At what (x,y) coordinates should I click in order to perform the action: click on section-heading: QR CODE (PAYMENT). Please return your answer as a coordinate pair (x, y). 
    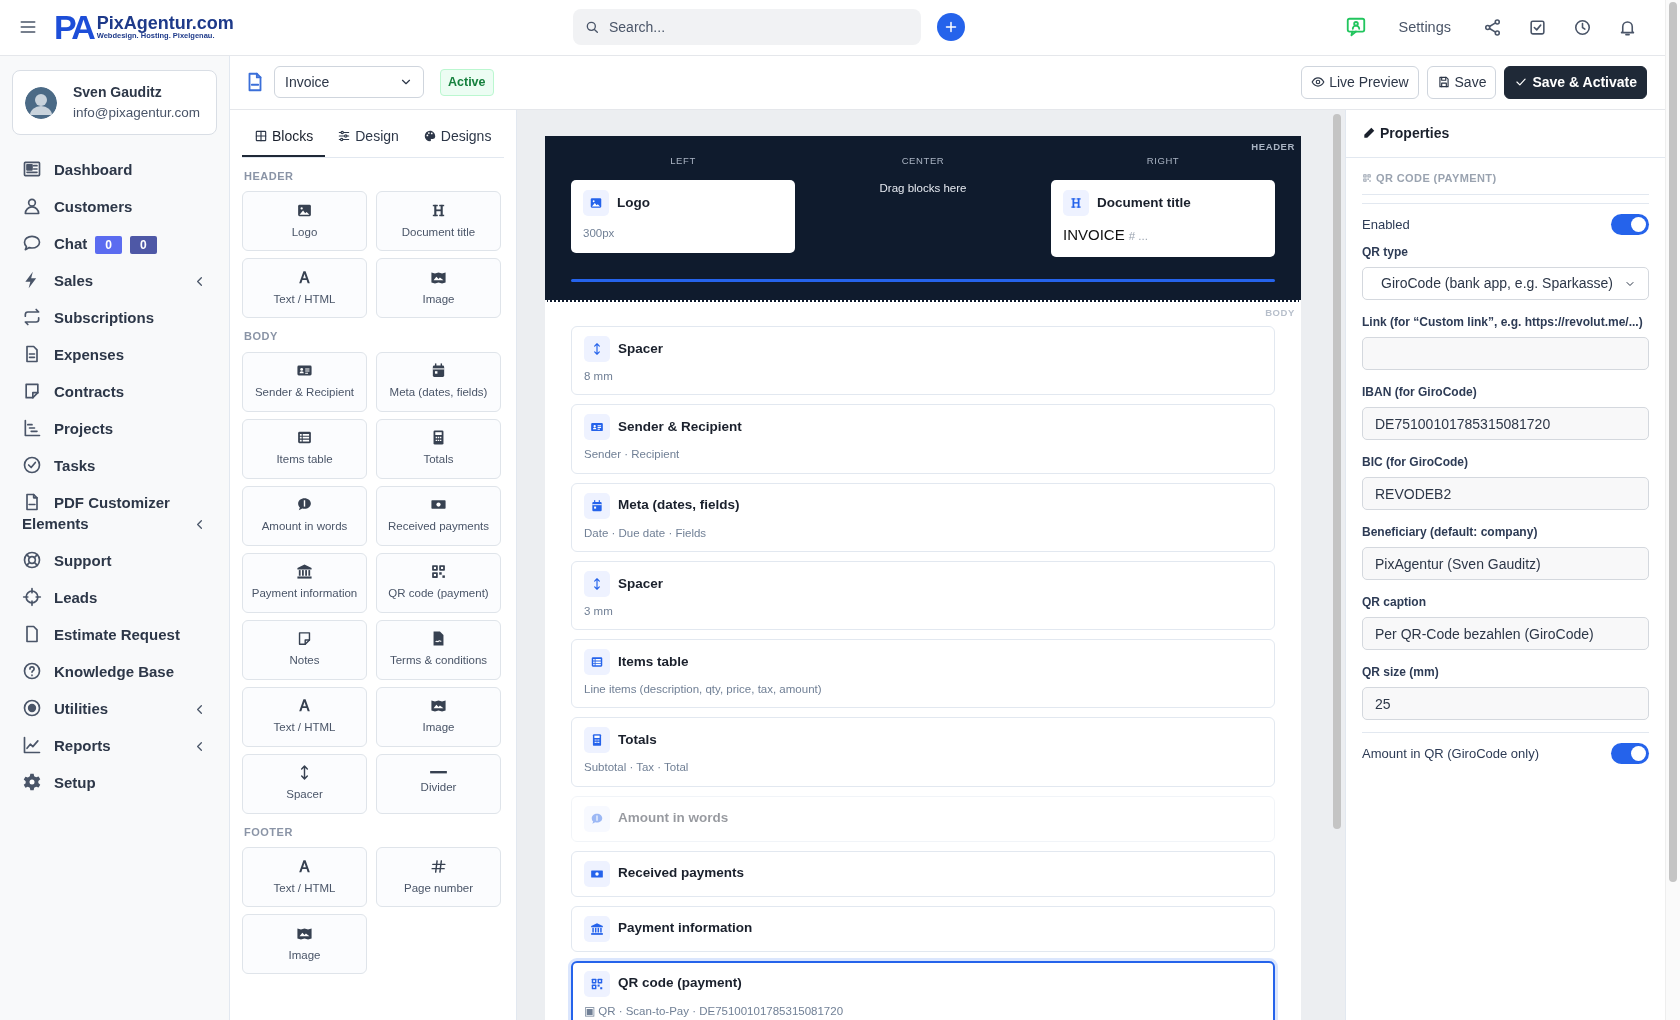
    Looking at the image, I should click on (1436, 178).